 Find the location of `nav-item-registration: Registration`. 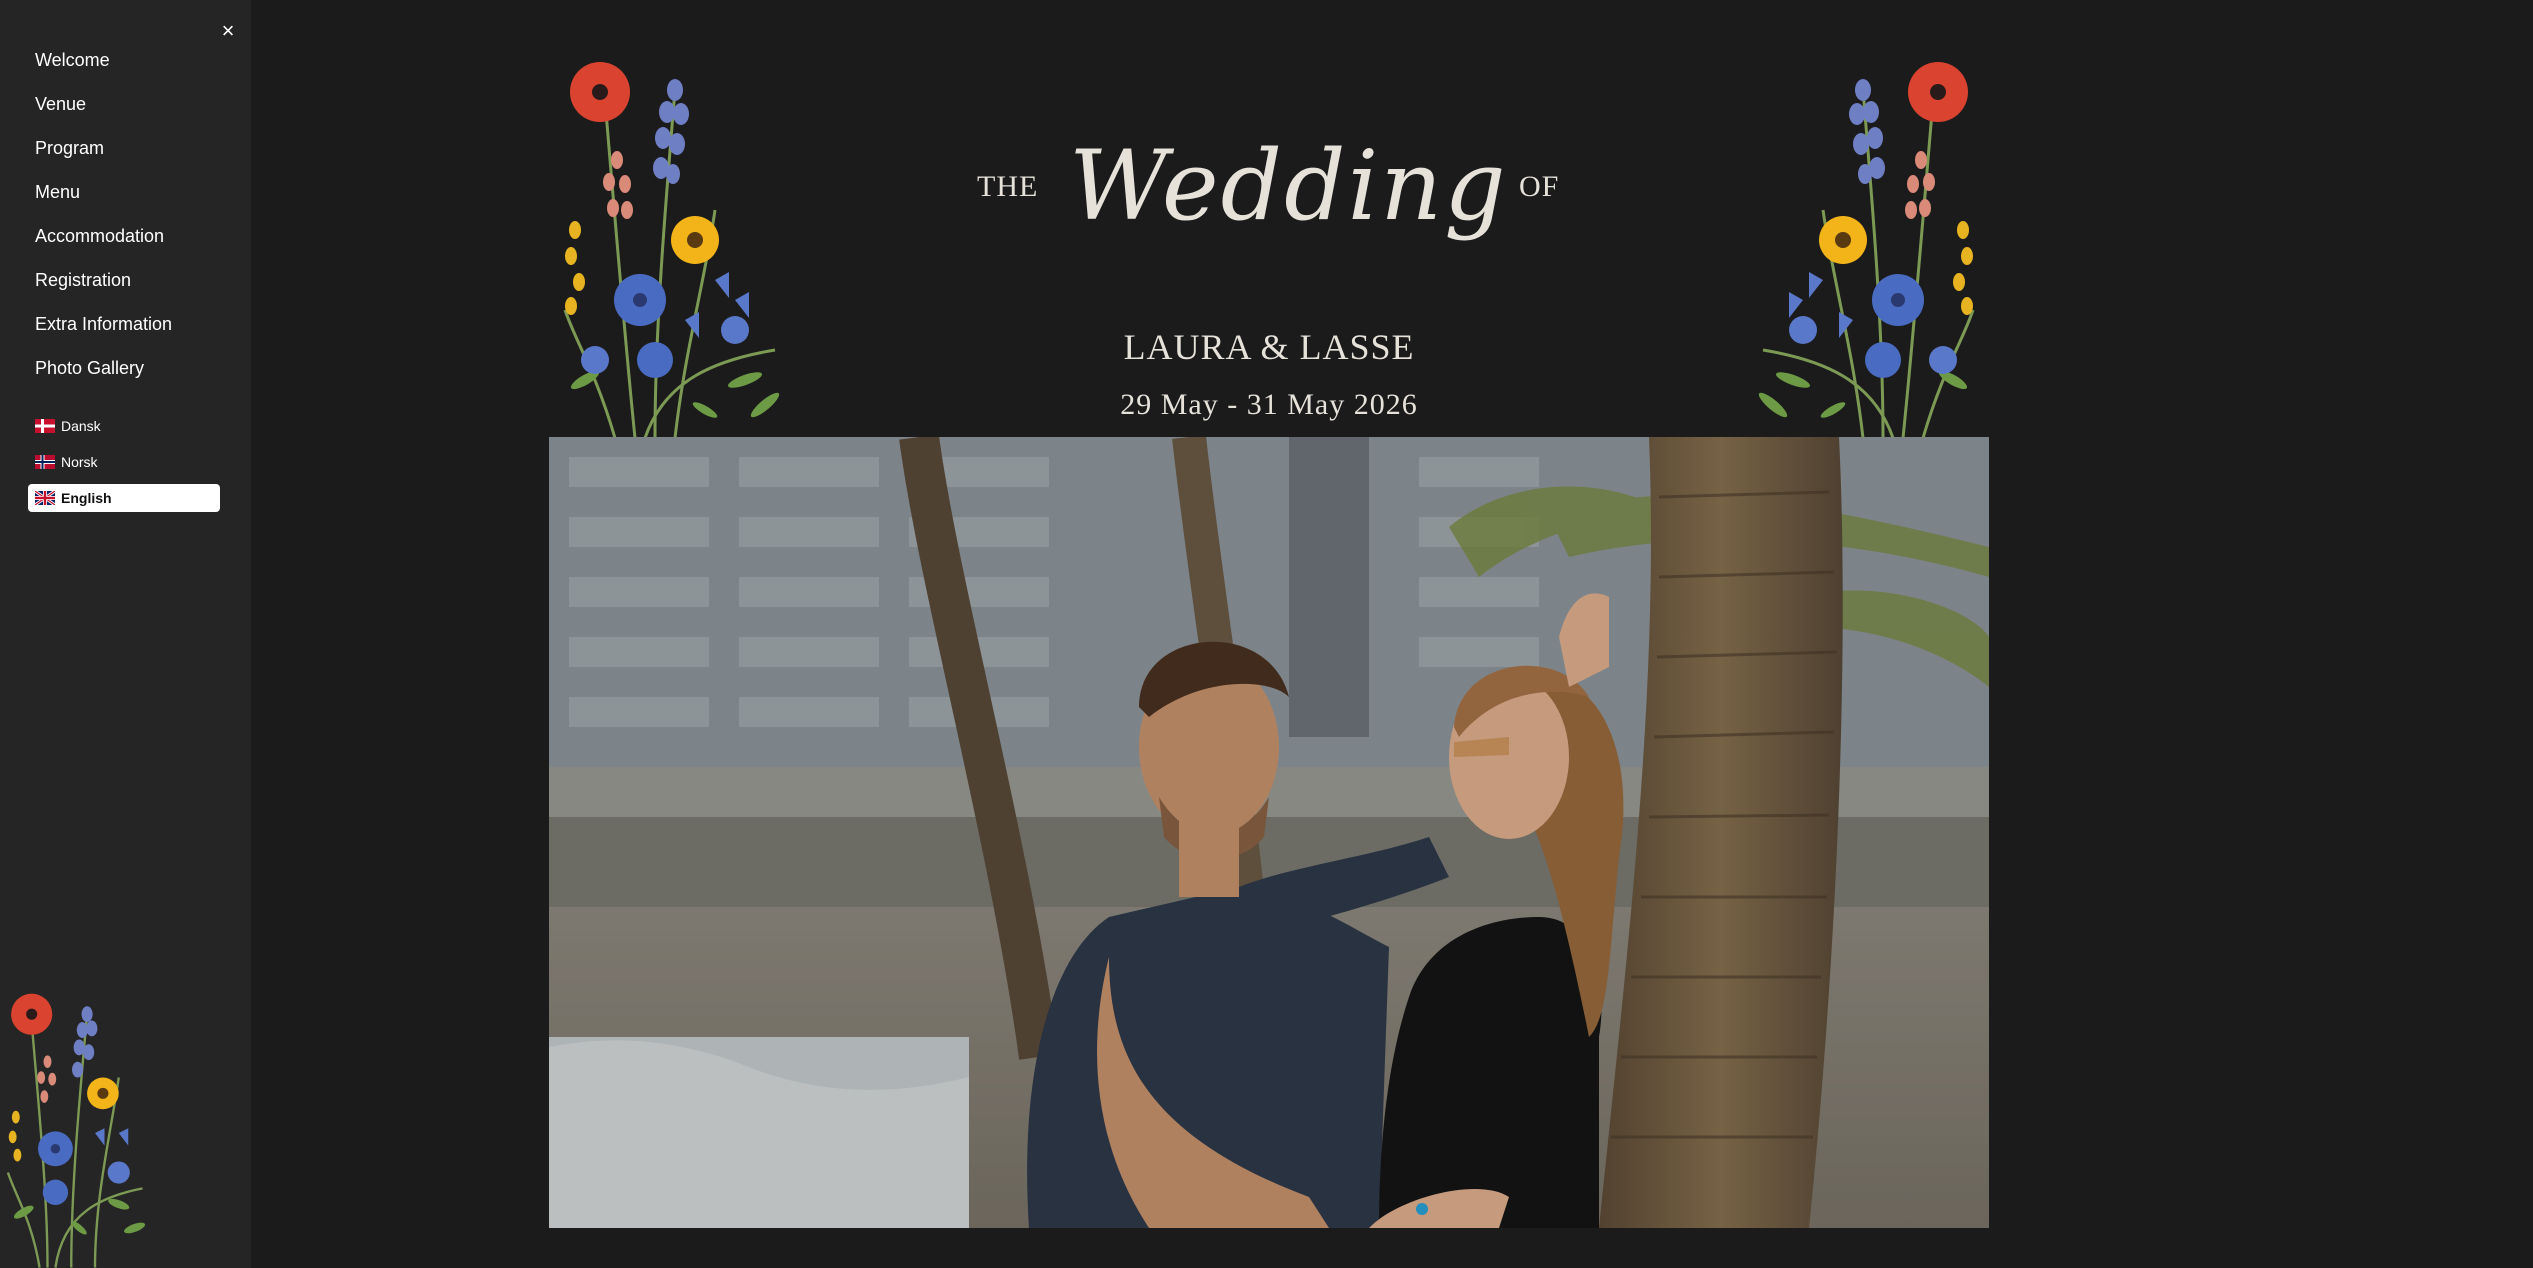

nav-item-registration: Registration is located at coordinates (125, 280).